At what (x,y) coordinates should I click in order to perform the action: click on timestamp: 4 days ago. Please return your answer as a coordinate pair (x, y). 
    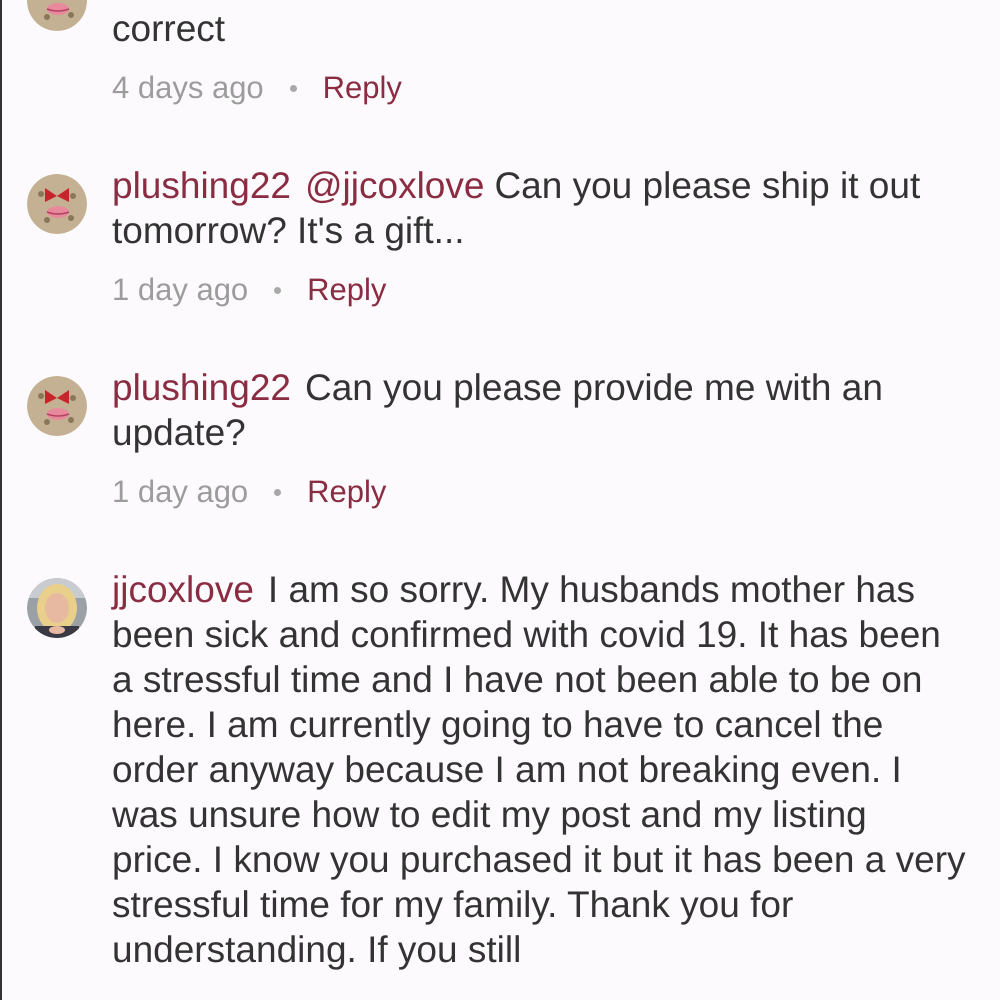
    Looking at the image, I should click on (188, 87).